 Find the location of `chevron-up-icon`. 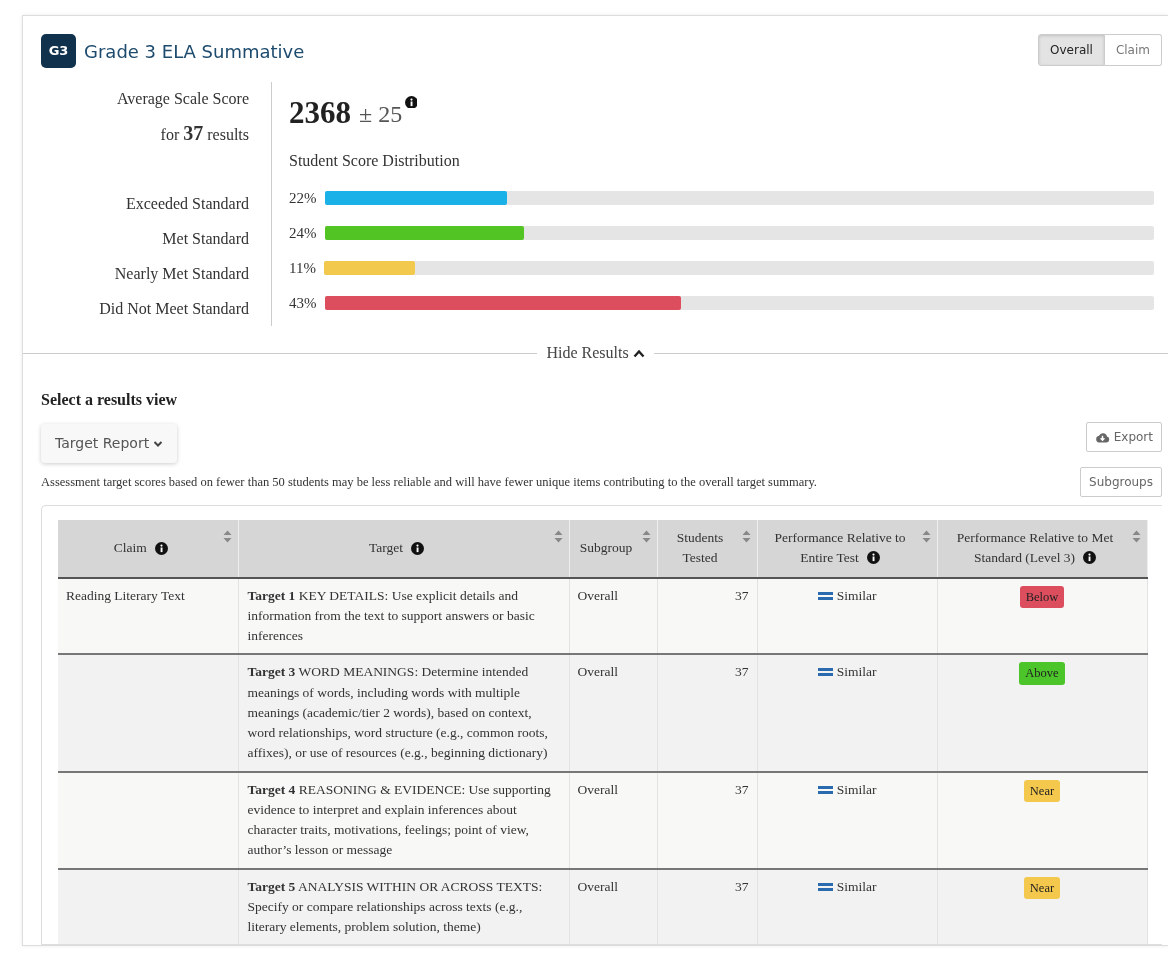

chevron-up-icon is located at coordinates (638, 353).